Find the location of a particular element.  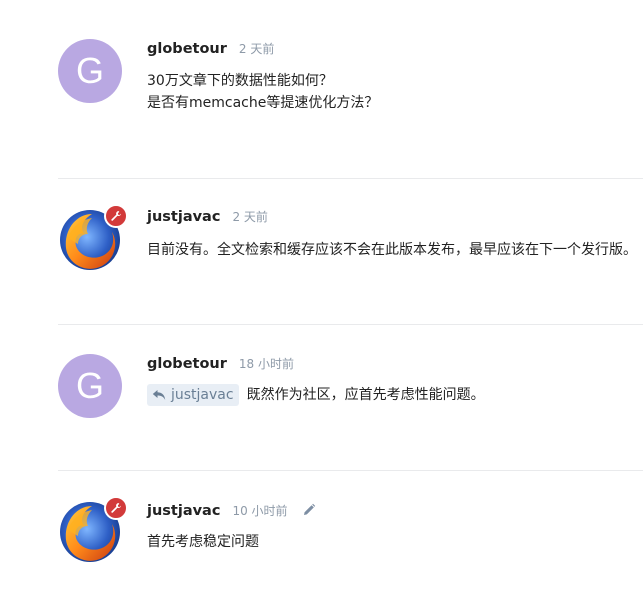

reply-to-username: justjavac is located at coordinates (202, 395).